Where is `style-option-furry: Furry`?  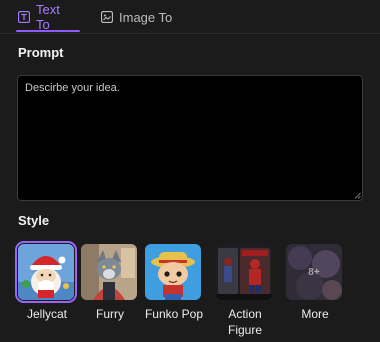
style-option-furry: Furry is located at coordinates (110, 293).